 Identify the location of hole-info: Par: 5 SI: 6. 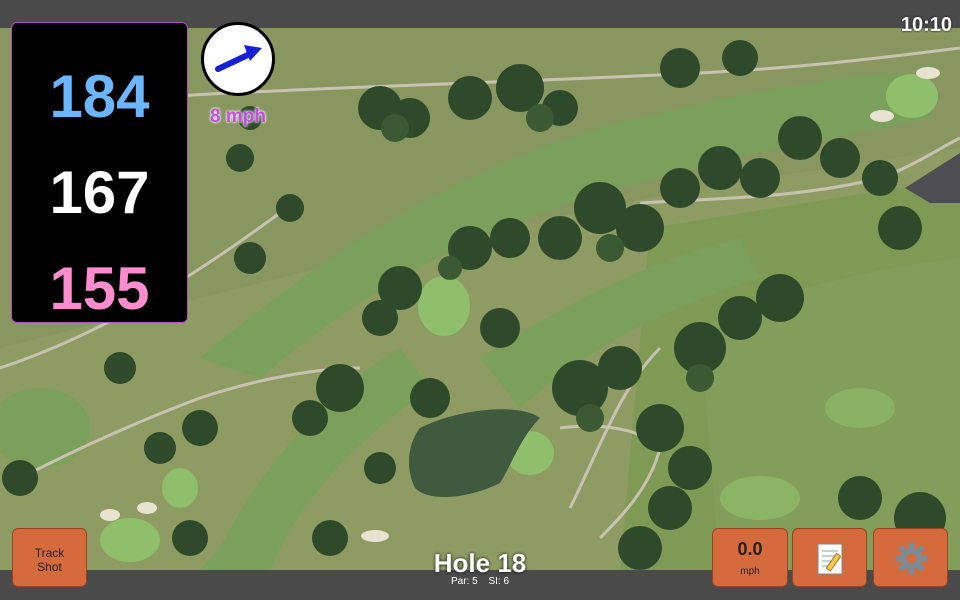
(480, 581).